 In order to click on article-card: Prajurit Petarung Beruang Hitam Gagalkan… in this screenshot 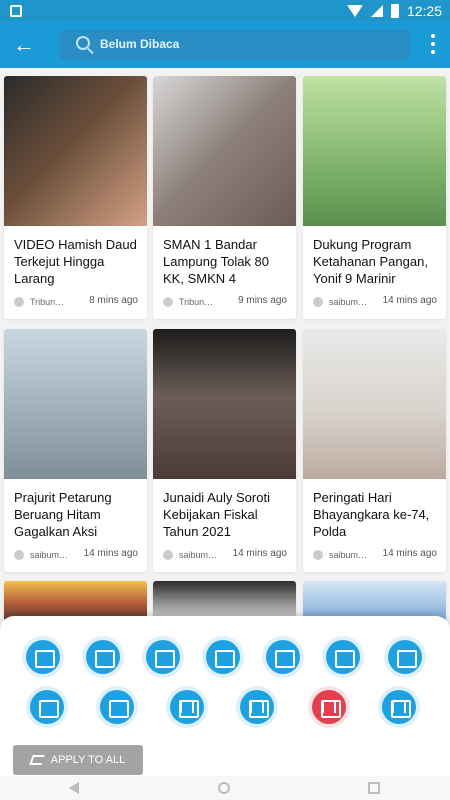, I will do `click(75, 450)`.